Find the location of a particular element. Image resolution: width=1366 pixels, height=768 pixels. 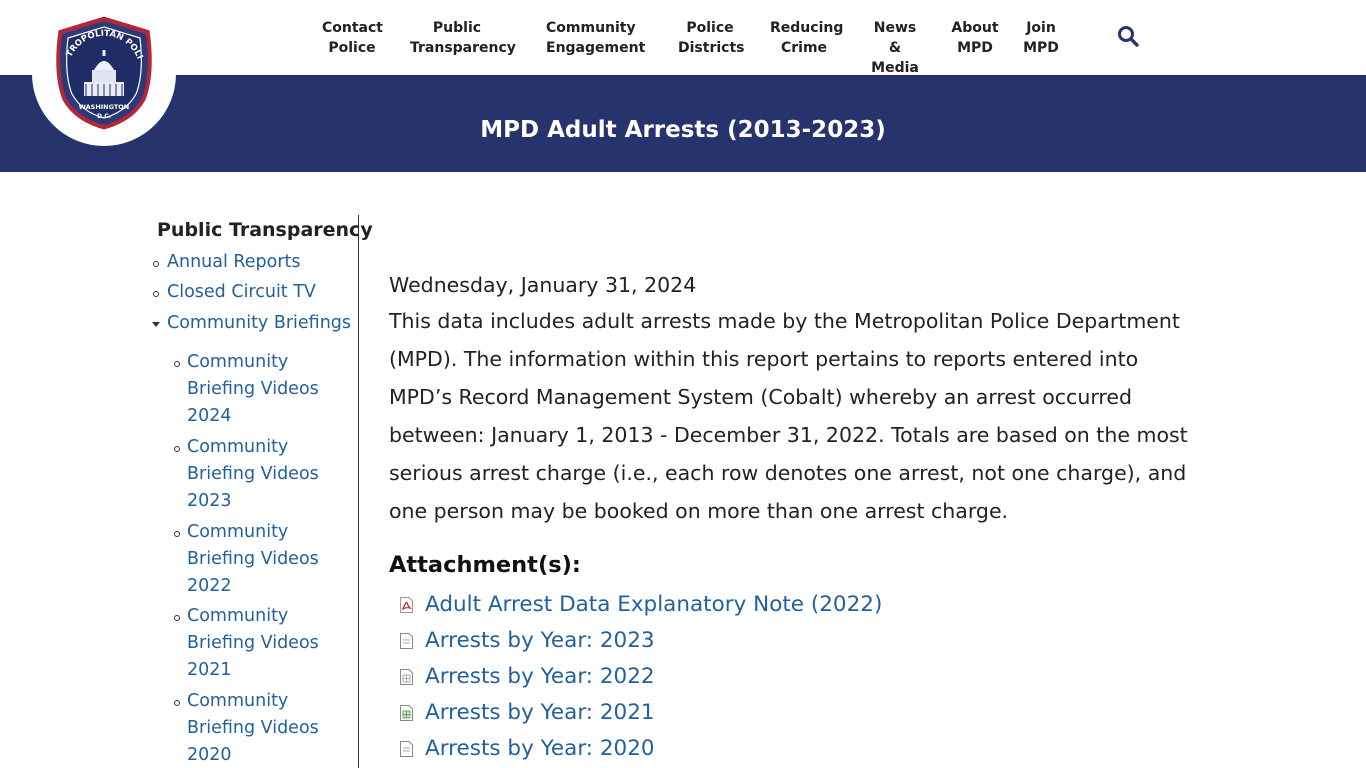

nav-label: Join is located at coordinates (1041, 28).